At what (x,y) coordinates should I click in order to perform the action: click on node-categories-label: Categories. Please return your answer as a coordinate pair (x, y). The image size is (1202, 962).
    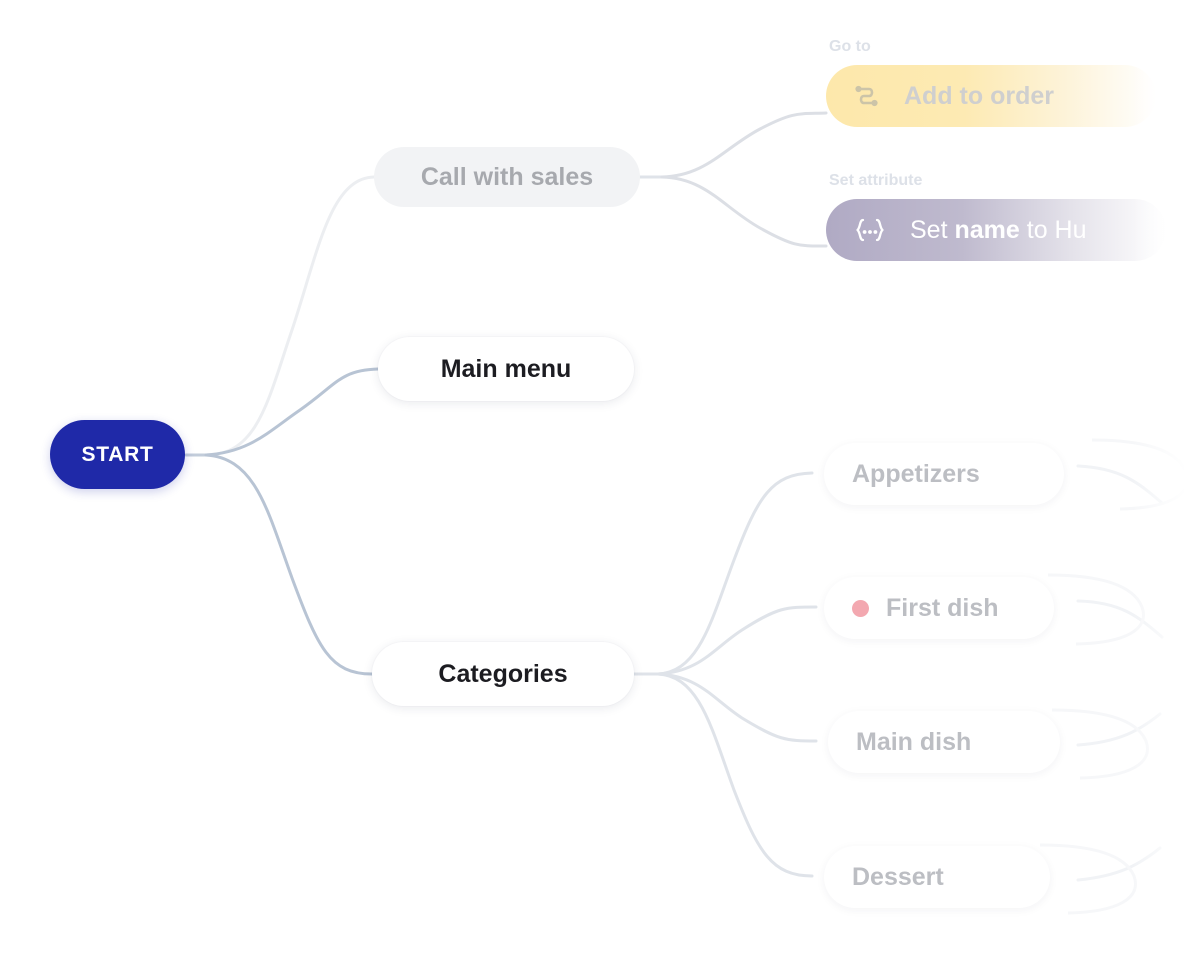
    Looking at the image, I should click on (503, 673).